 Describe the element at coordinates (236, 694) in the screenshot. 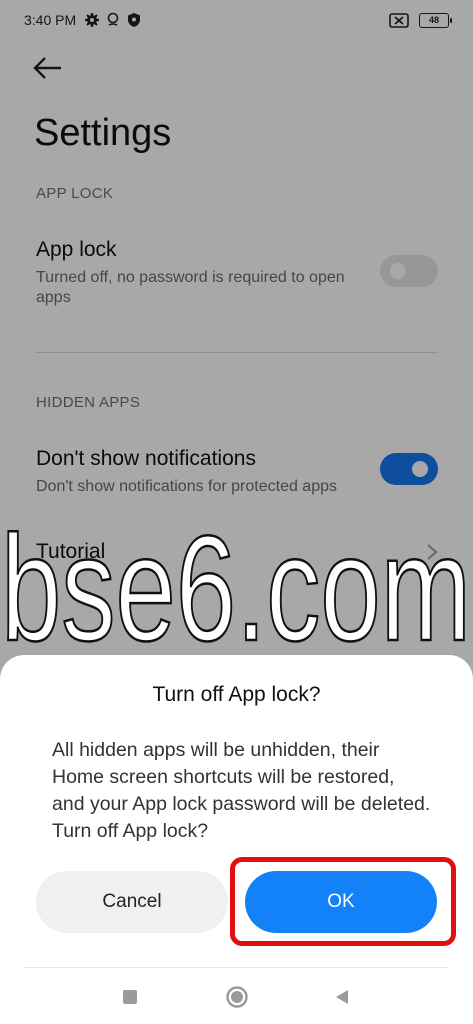

I see `dialog-title: Turn off App lock?` at that location.